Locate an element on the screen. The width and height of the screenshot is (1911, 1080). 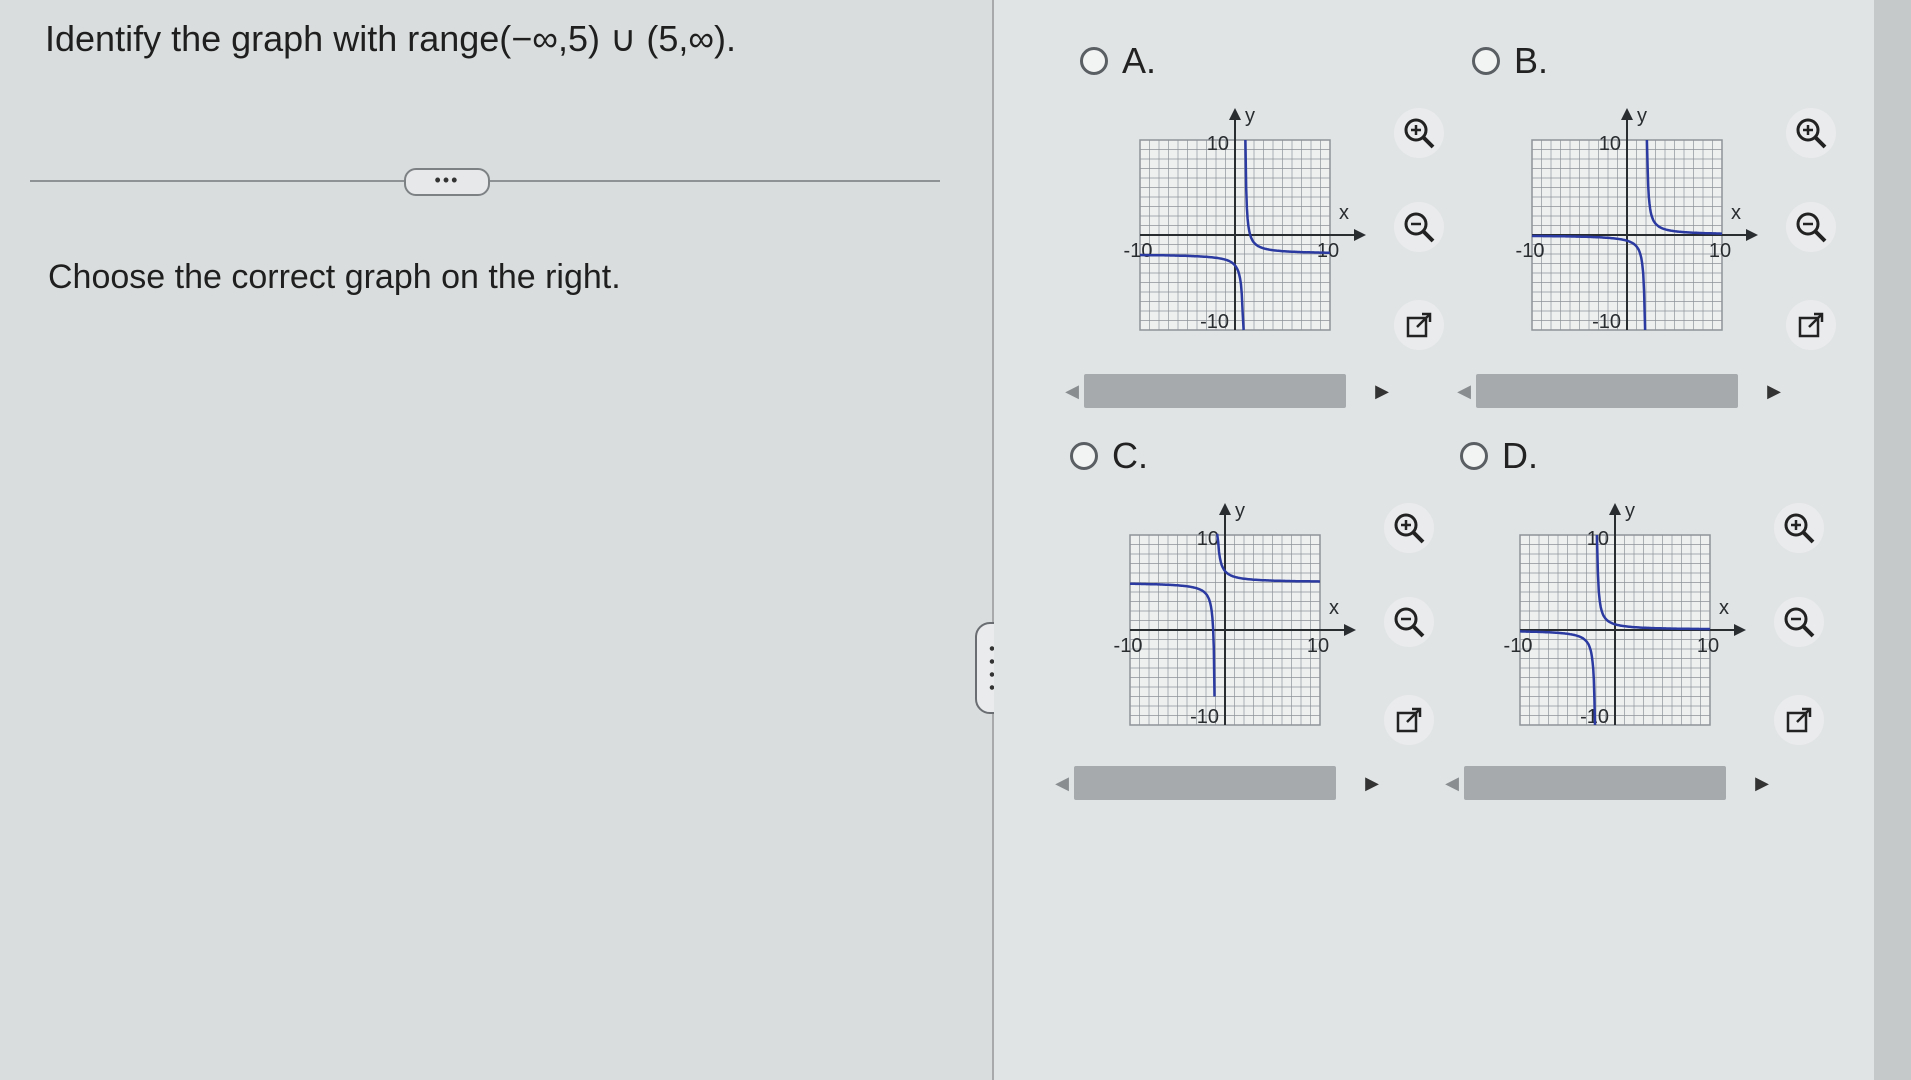
scrollbar-a: ◀ ▶ is located at coordinates (1227, 391).